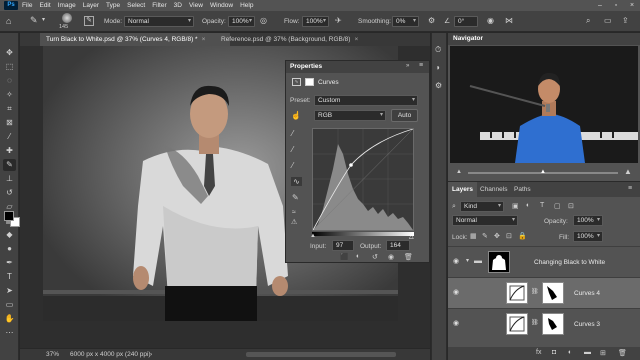  I want to click on marquee-tool-icon: ⬚, so click(9, 67).